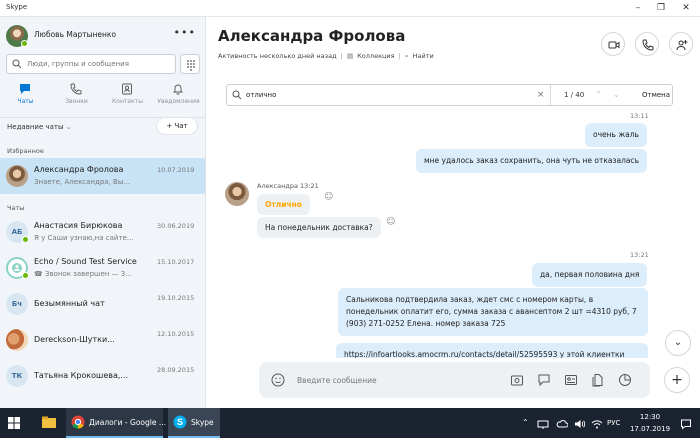  What do you see at coordinates (625, 380) in the screenshot?
I see `poll-icon` at bounding box center [625, 380].